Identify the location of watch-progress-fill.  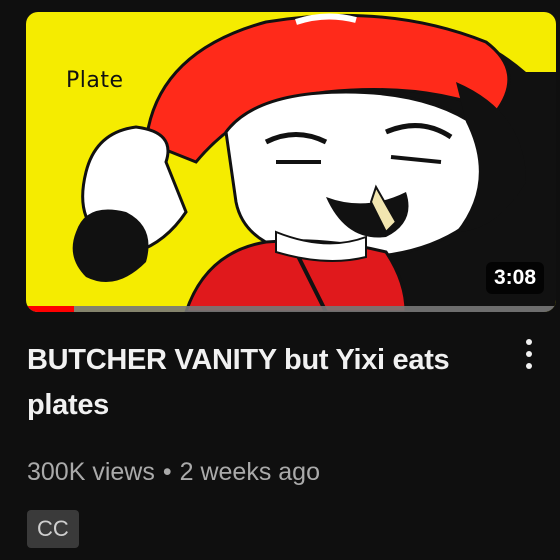
(50, 309).